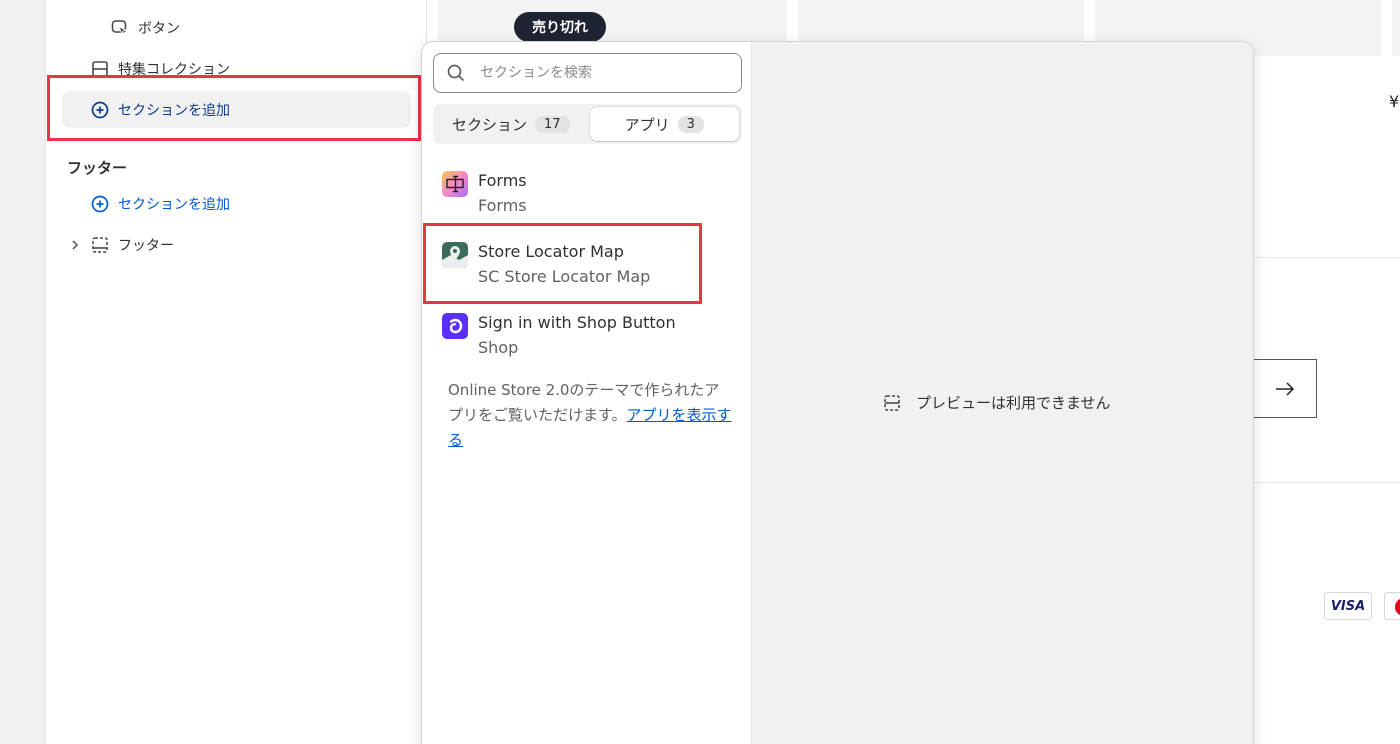 Image resolution: width=1400 pixels, height=744 pixels. Describe the element at coordinates (1396, 28) in the screenshot. I see `product-card-image` at that location.